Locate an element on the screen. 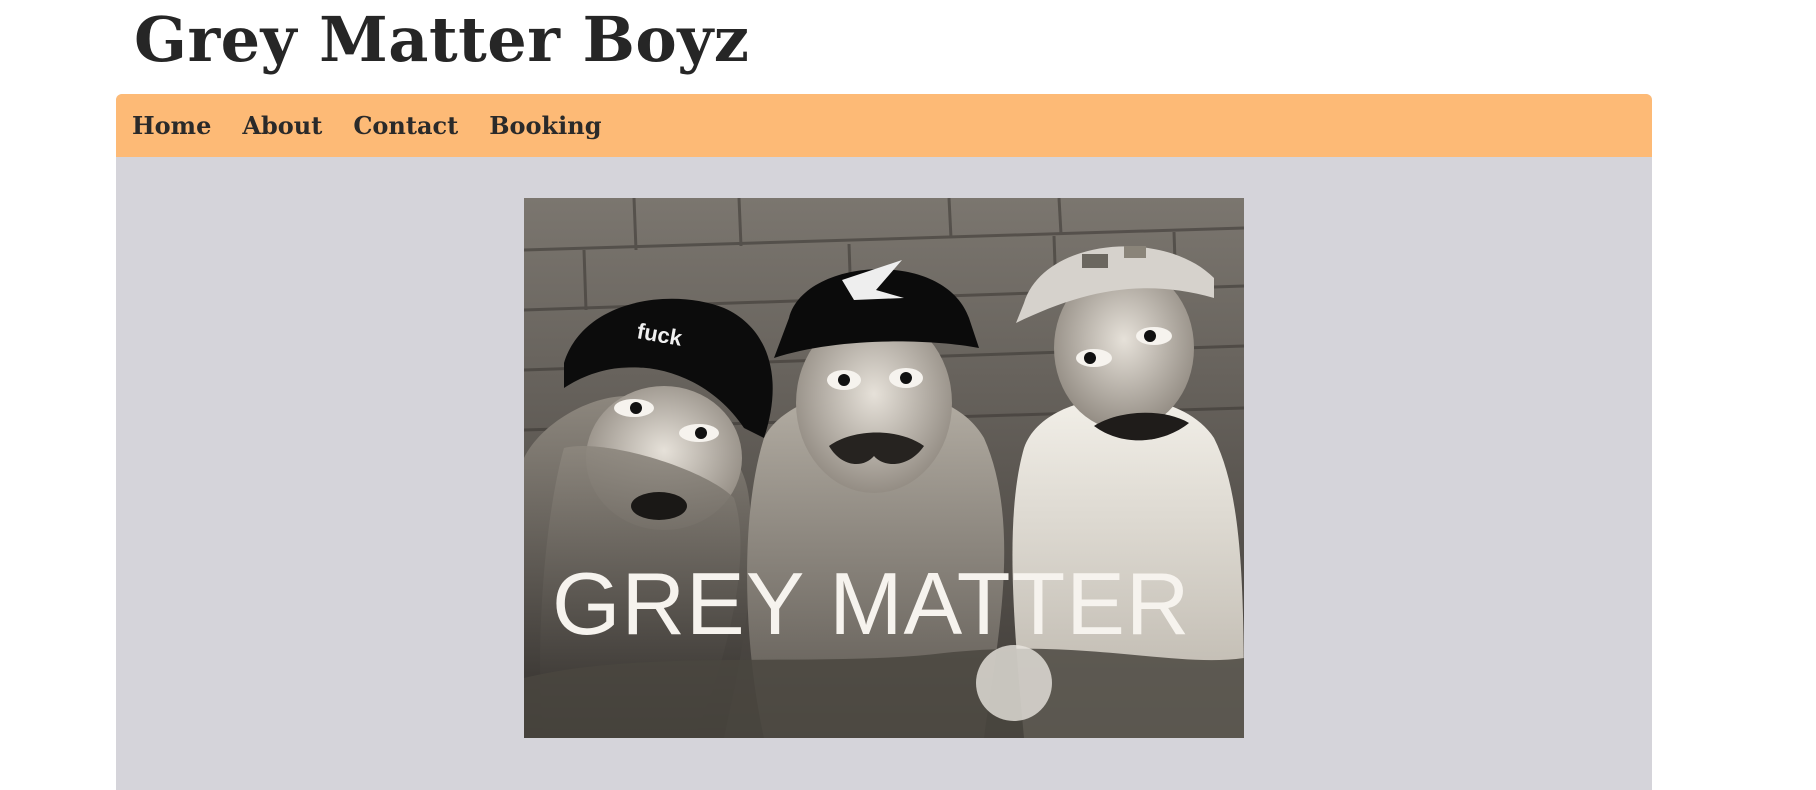 Image resolution: width=1816 pixels, height=790 pixels. site-header: Grey Matter Boyz is located at coordinates (908, 47).